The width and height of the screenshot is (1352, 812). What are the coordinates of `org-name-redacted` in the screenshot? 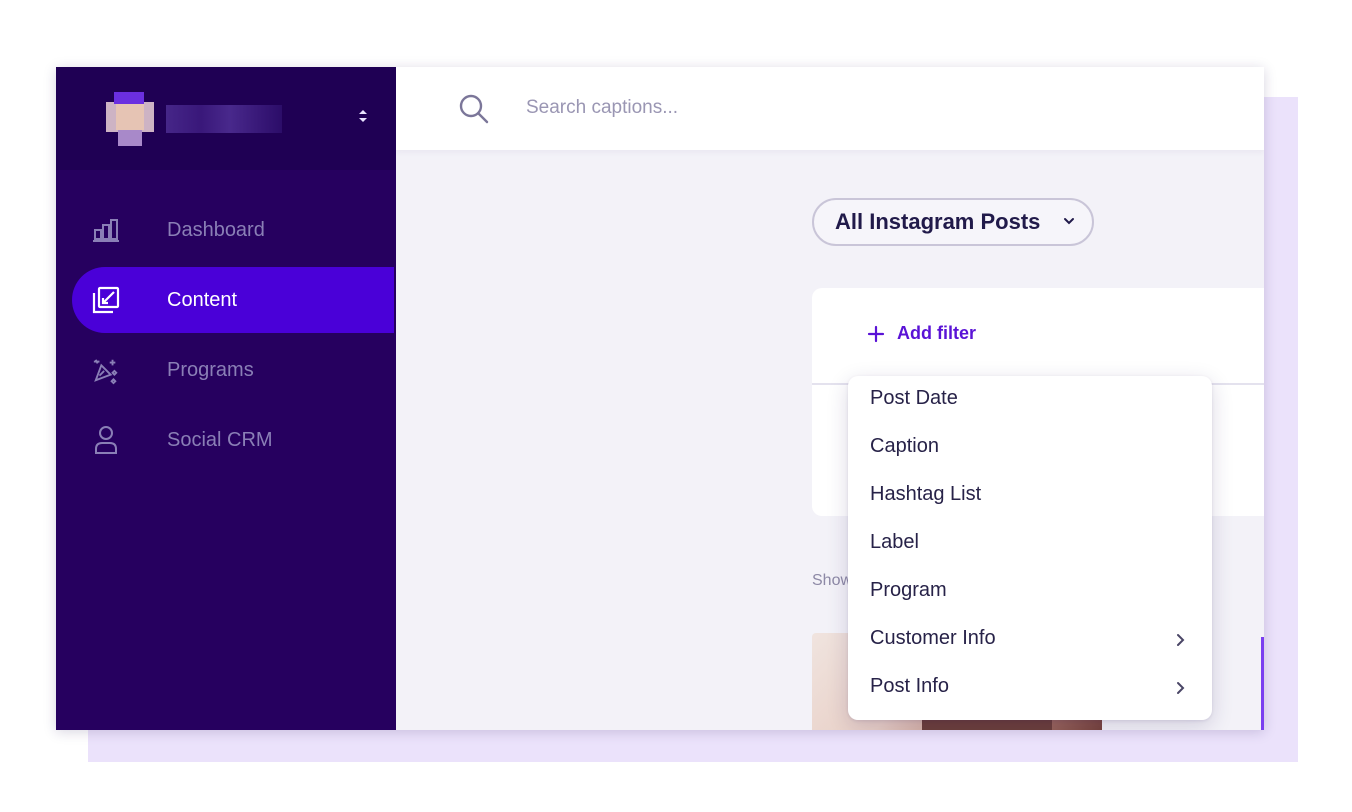 It's located at (224, 119).